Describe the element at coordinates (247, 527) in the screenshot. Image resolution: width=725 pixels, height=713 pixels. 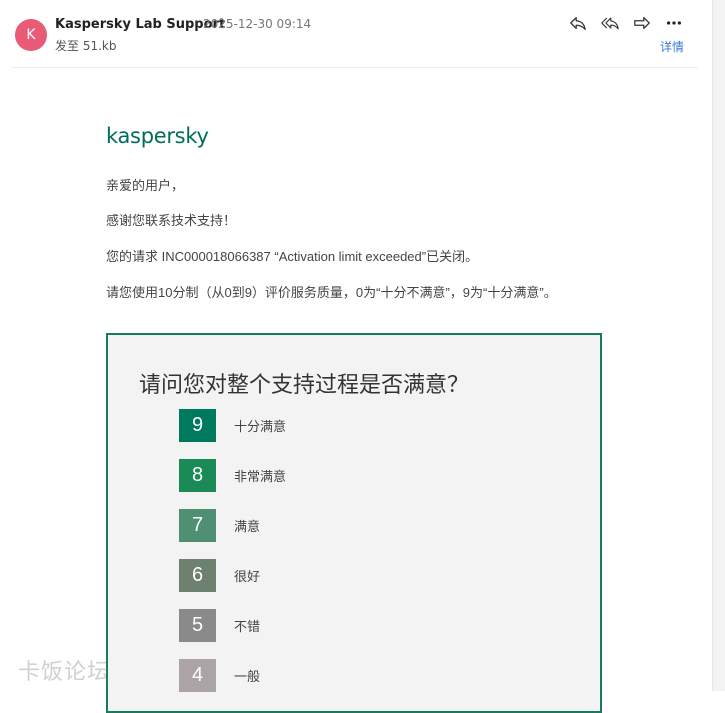
I see `rating-label: 满意` at that location.